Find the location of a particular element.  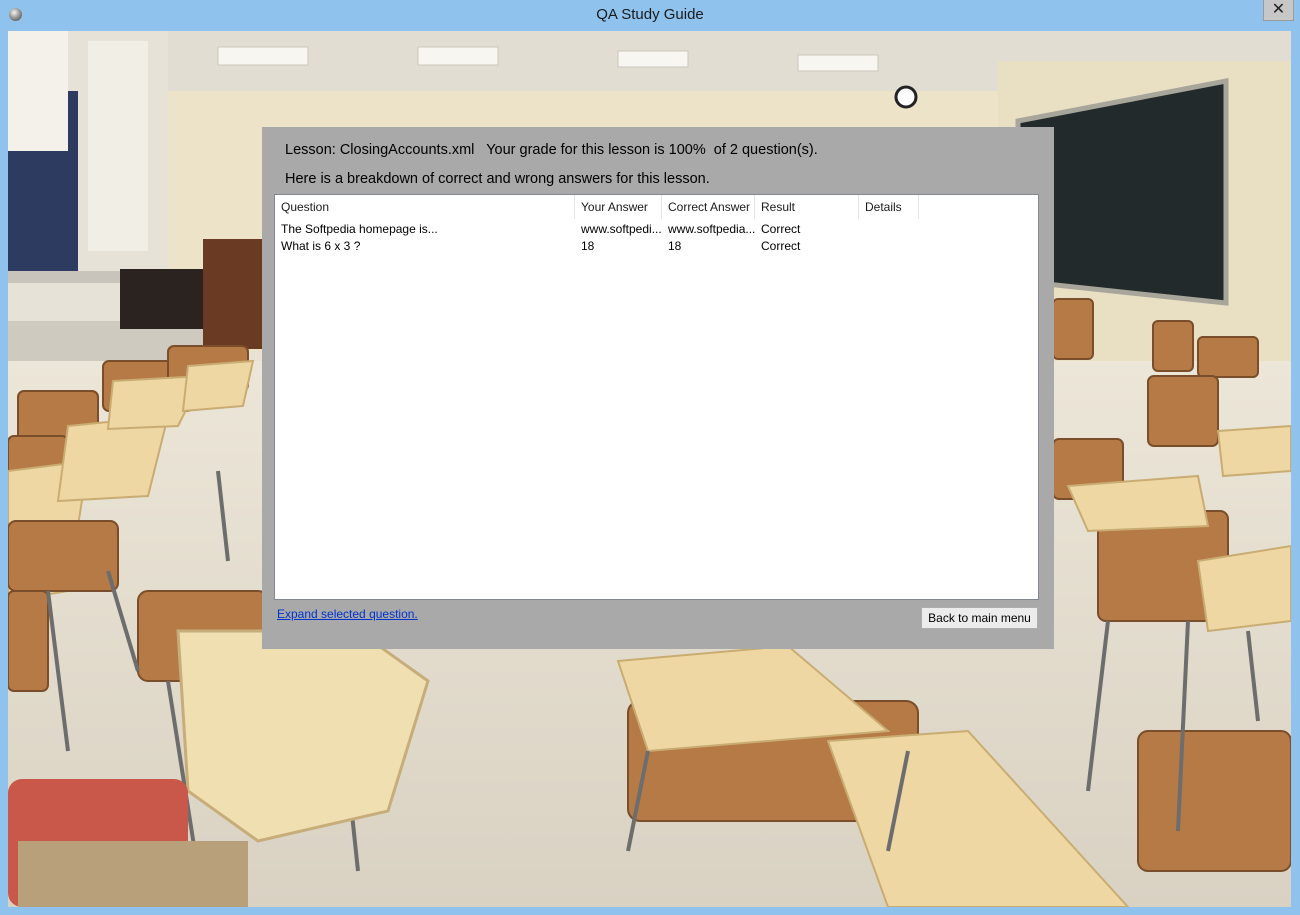

table-row: What is 6 x 3 ? 18 18 Correct is located at coordinates (656, 246).